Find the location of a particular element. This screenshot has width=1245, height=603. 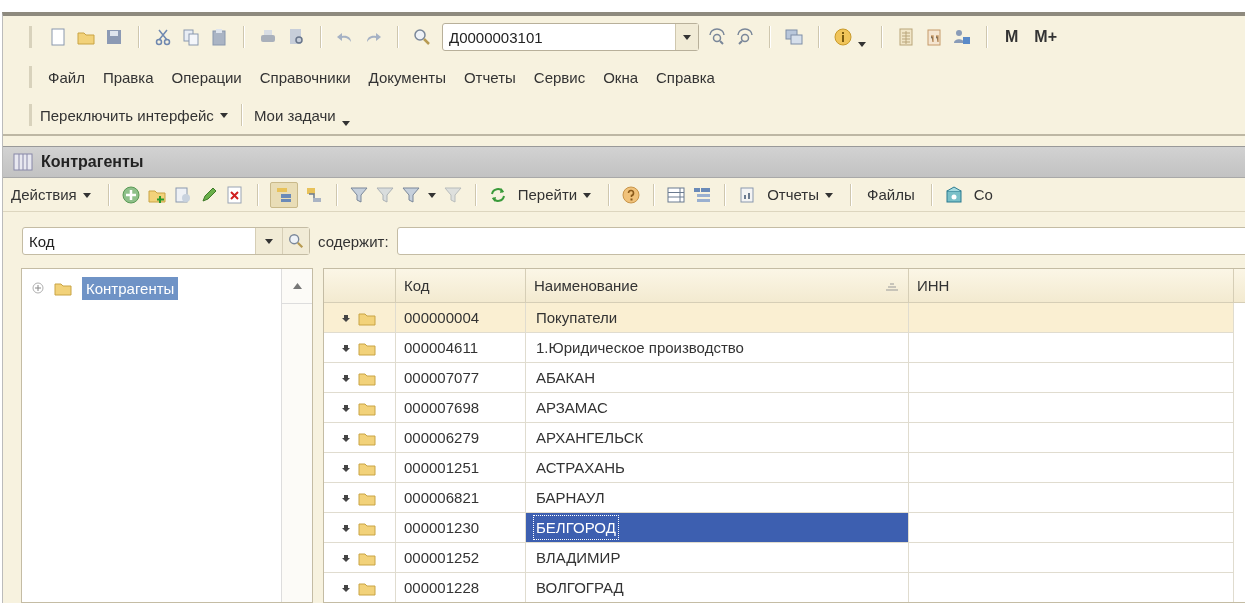

menu-item: Окна is located at coordinates (621, 77).